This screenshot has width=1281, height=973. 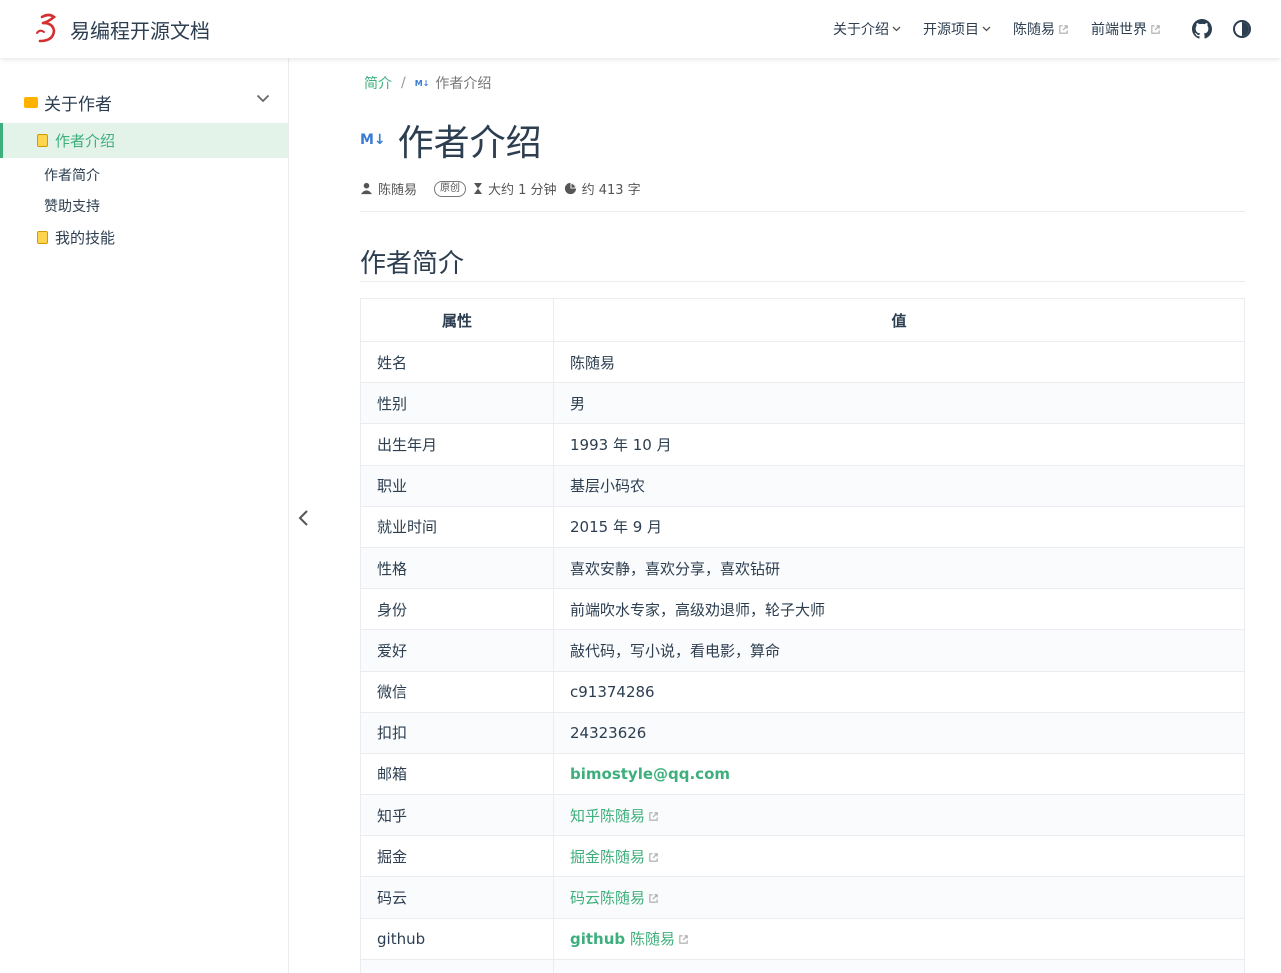 What do you see at coordinates (899, 526) in the screenshot?
I see `table-cell-value: 2015 年 9 月` at bounding box center [899, 526].